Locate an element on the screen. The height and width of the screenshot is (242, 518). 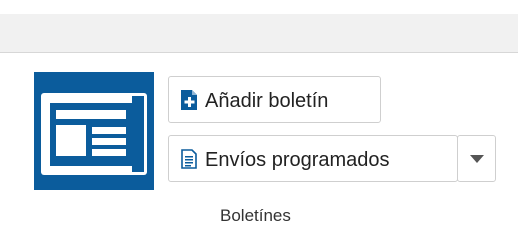
scheduled-sends-label: Envíos programados is located at coordinates (297, 160).